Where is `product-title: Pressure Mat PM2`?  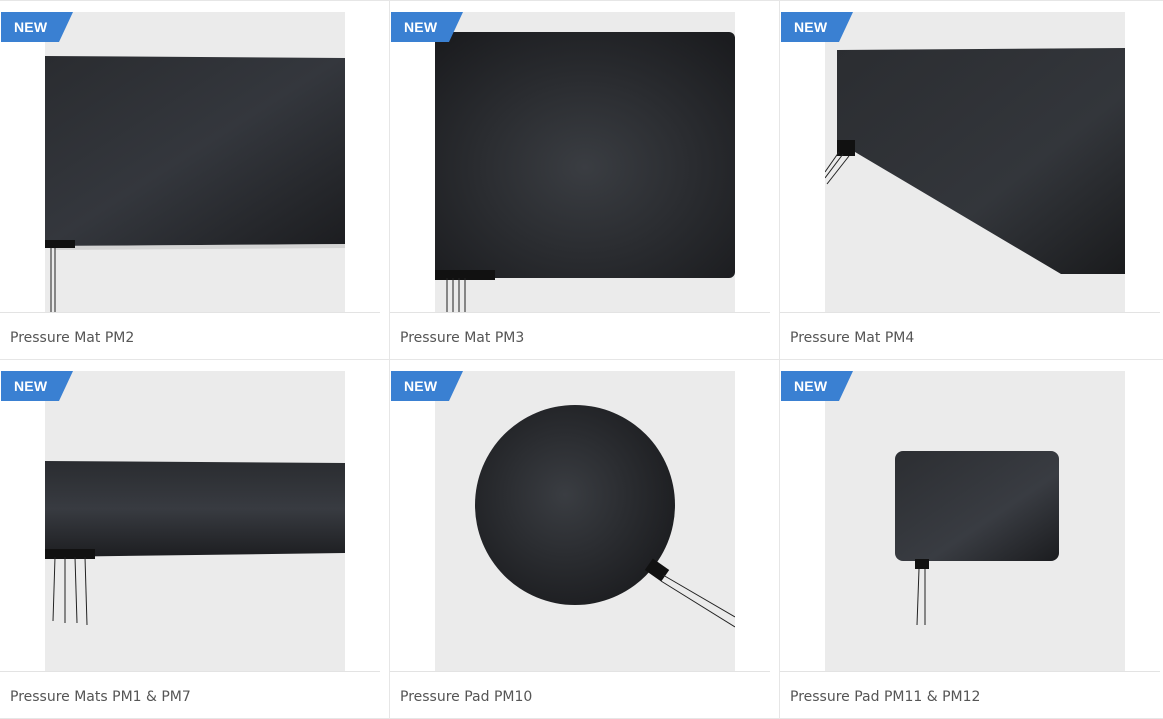 product-title: Pressure Mat PM2 is located at coordinates (72, 338).